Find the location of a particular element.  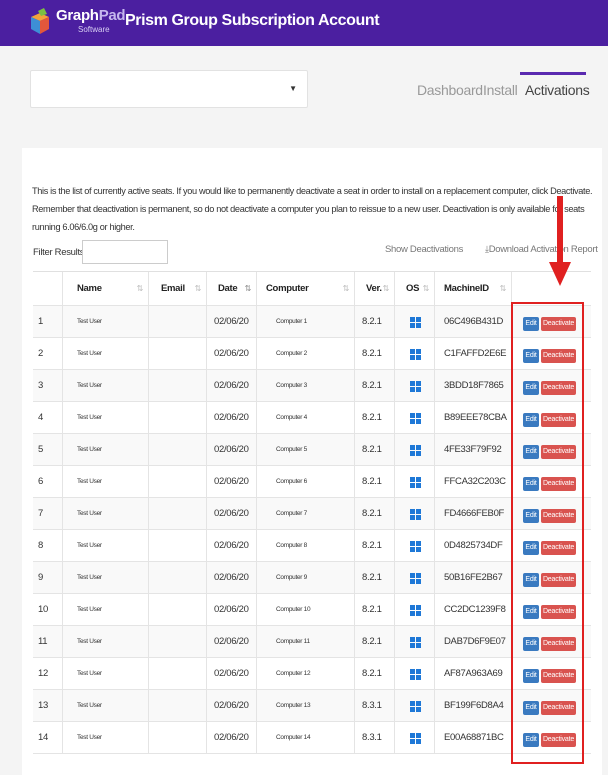

row-number: 4 is located at coordinates (40, 417).